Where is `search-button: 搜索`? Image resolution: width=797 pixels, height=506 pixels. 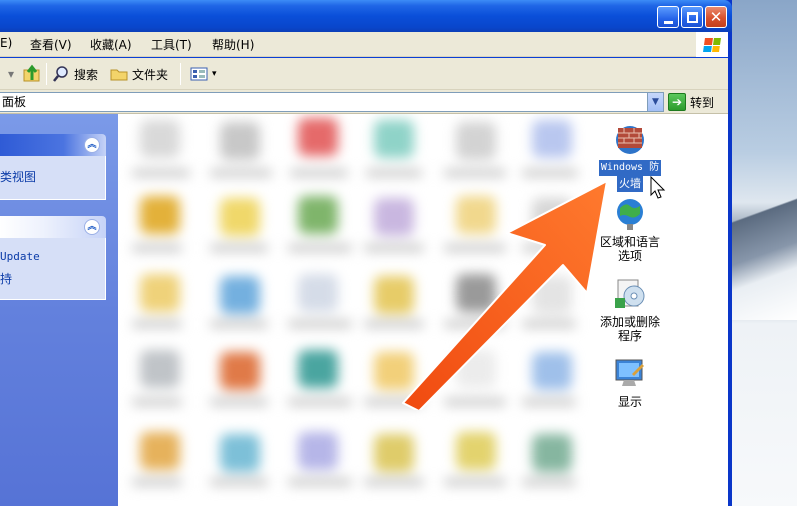 search-button: 搜索 is located at coordinates (75, 74).